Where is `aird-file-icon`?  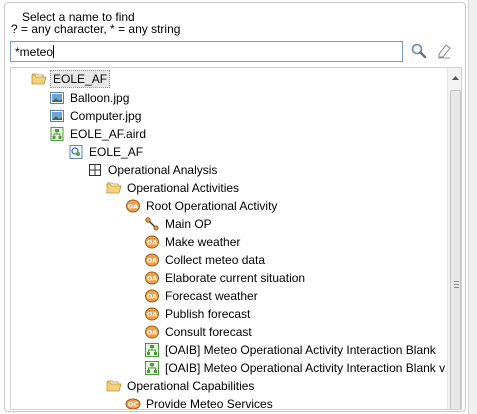
aird-file-icon is located at coordinates (57, 134).